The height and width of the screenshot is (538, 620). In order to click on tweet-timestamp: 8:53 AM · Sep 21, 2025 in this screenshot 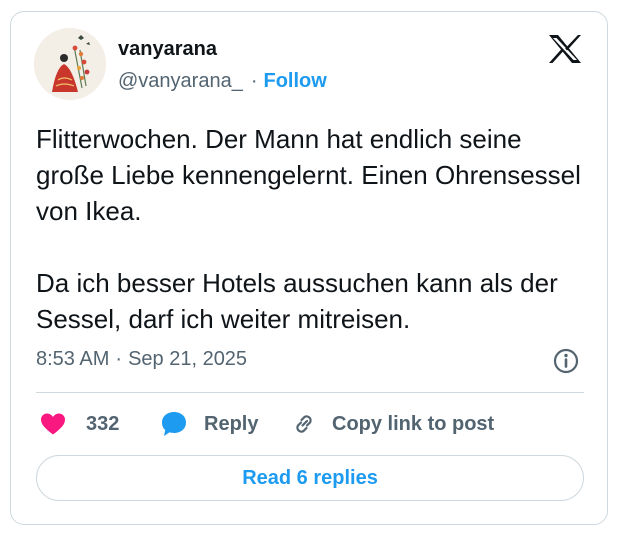, I will do `click(141, 359)`.